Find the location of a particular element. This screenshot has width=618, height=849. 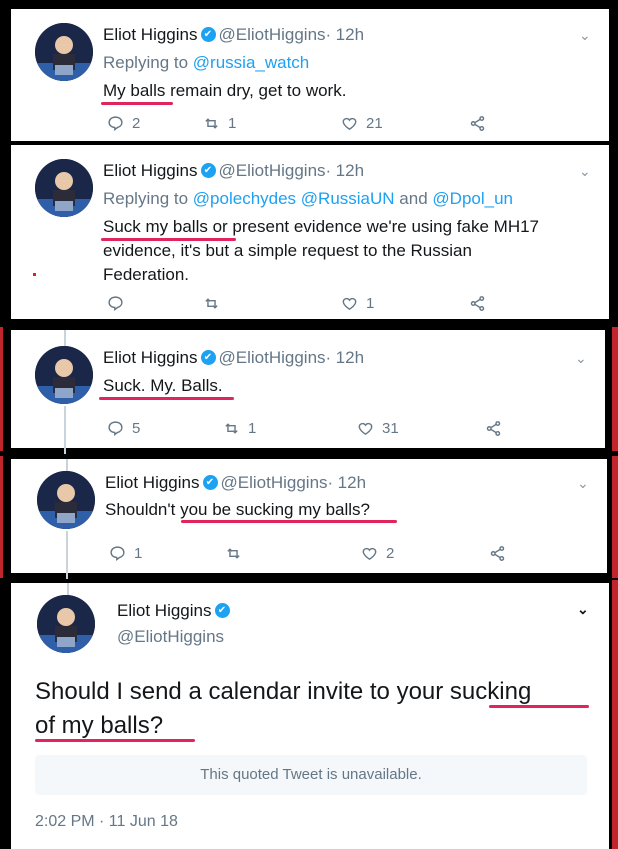

quoted-tweet-unavailable: This quoted Tweet is unavailable. is located at coordinates (311, 775).